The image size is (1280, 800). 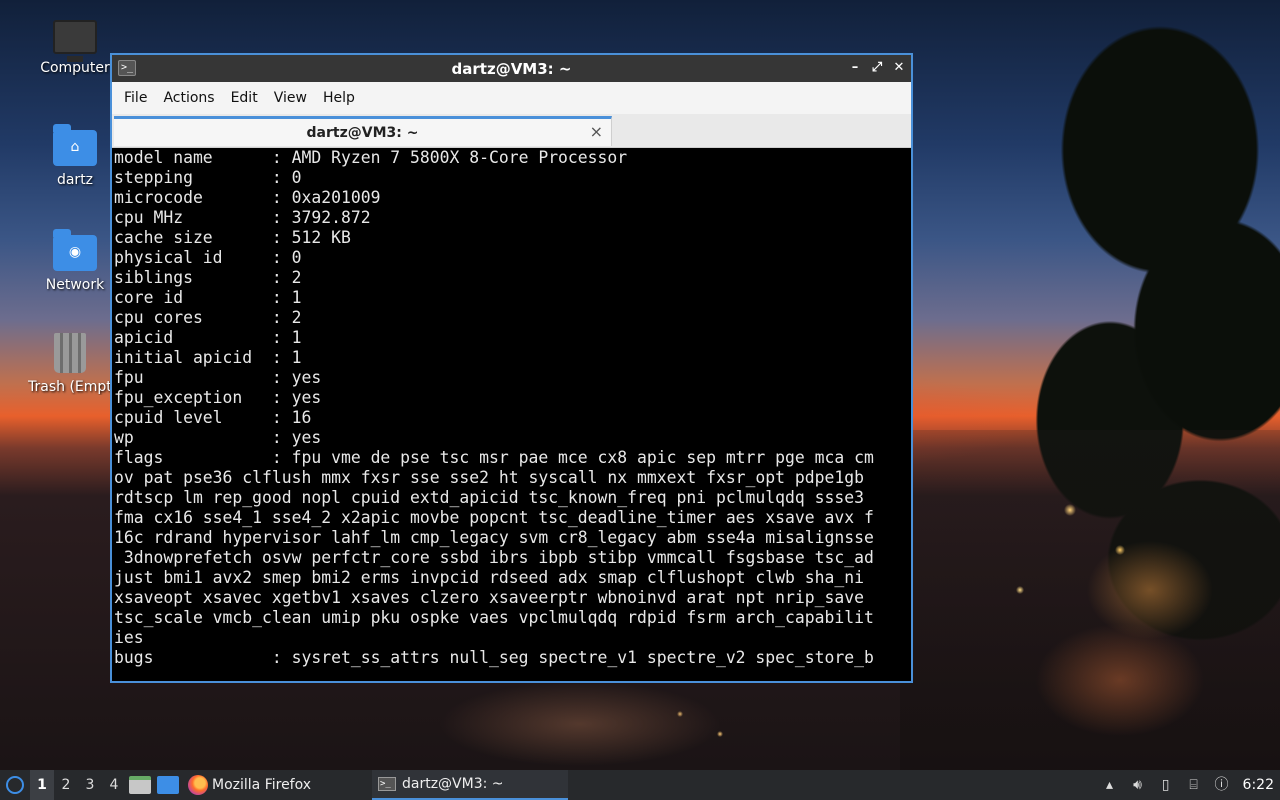 I want to click on terminal-line: physical id : 0, so click(x=208, y=257).